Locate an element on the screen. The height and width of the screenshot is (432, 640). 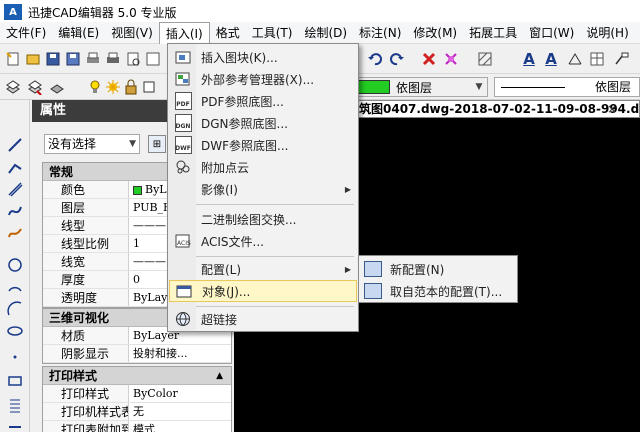
prop-row-plot-table: 打印机样式表 无 is located at coordinates (137, 412).